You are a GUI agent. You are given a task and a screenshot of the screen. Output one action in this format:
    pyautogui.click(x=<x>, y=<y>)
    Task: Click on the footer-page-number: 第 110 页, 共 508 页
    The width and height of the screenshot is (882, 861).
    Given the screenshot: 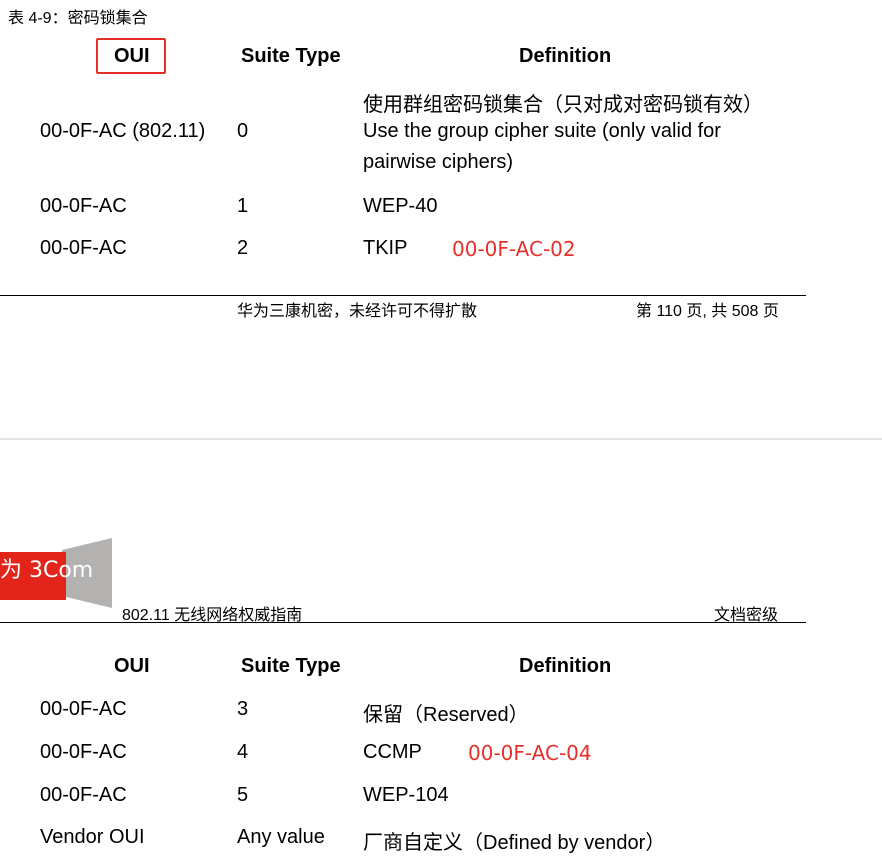 What is the action you would take?
    pyautogui.click(x=707, y=311)
    